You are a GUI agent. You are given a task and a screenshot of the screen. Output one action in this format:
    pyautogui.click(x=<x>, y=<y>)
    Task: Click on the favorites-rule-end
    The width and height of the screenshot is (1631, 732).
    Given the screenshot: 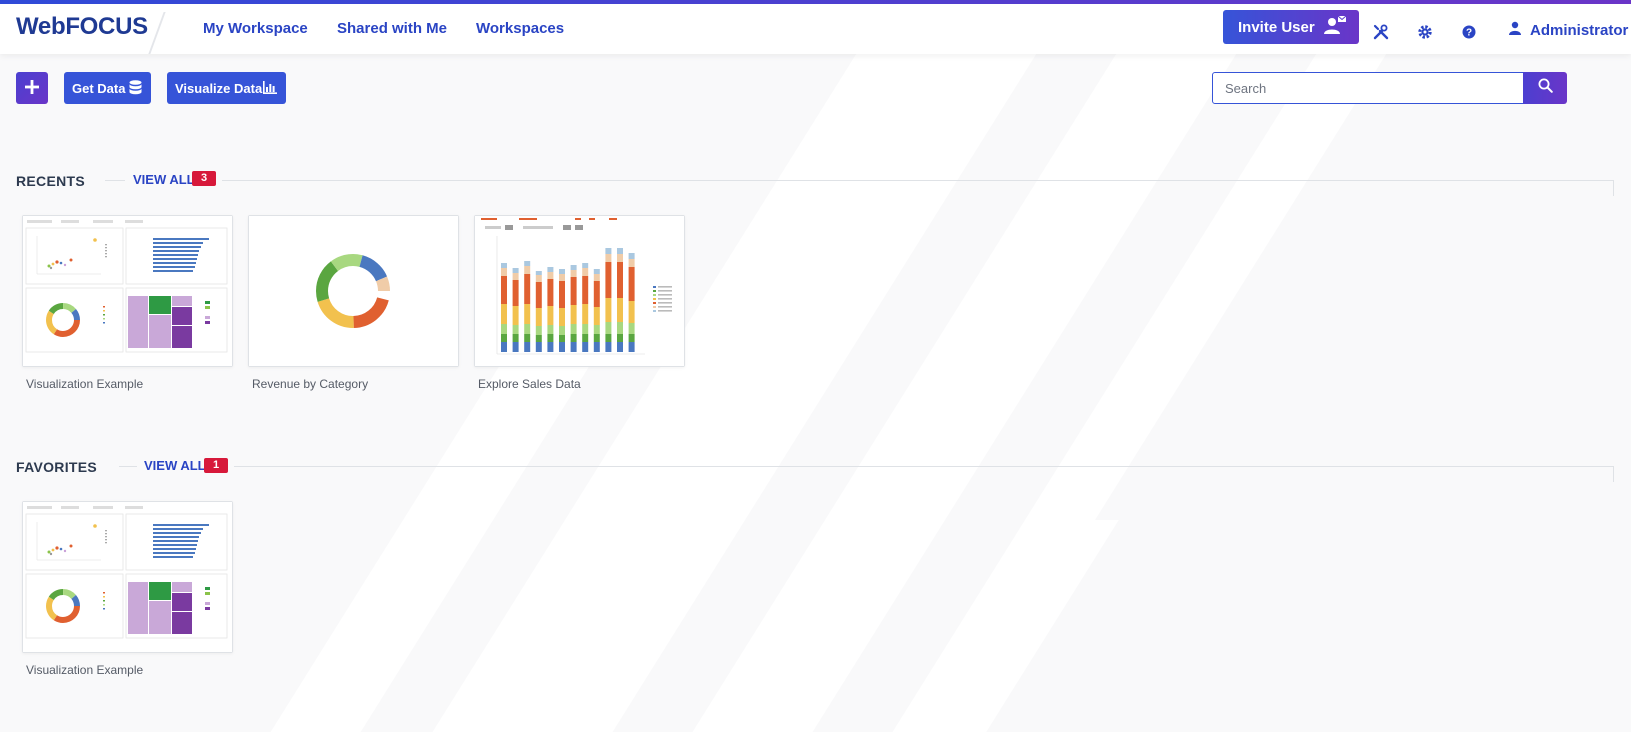 What is the action you would take?
    pyautogui.click(x=1613, y=474)
    